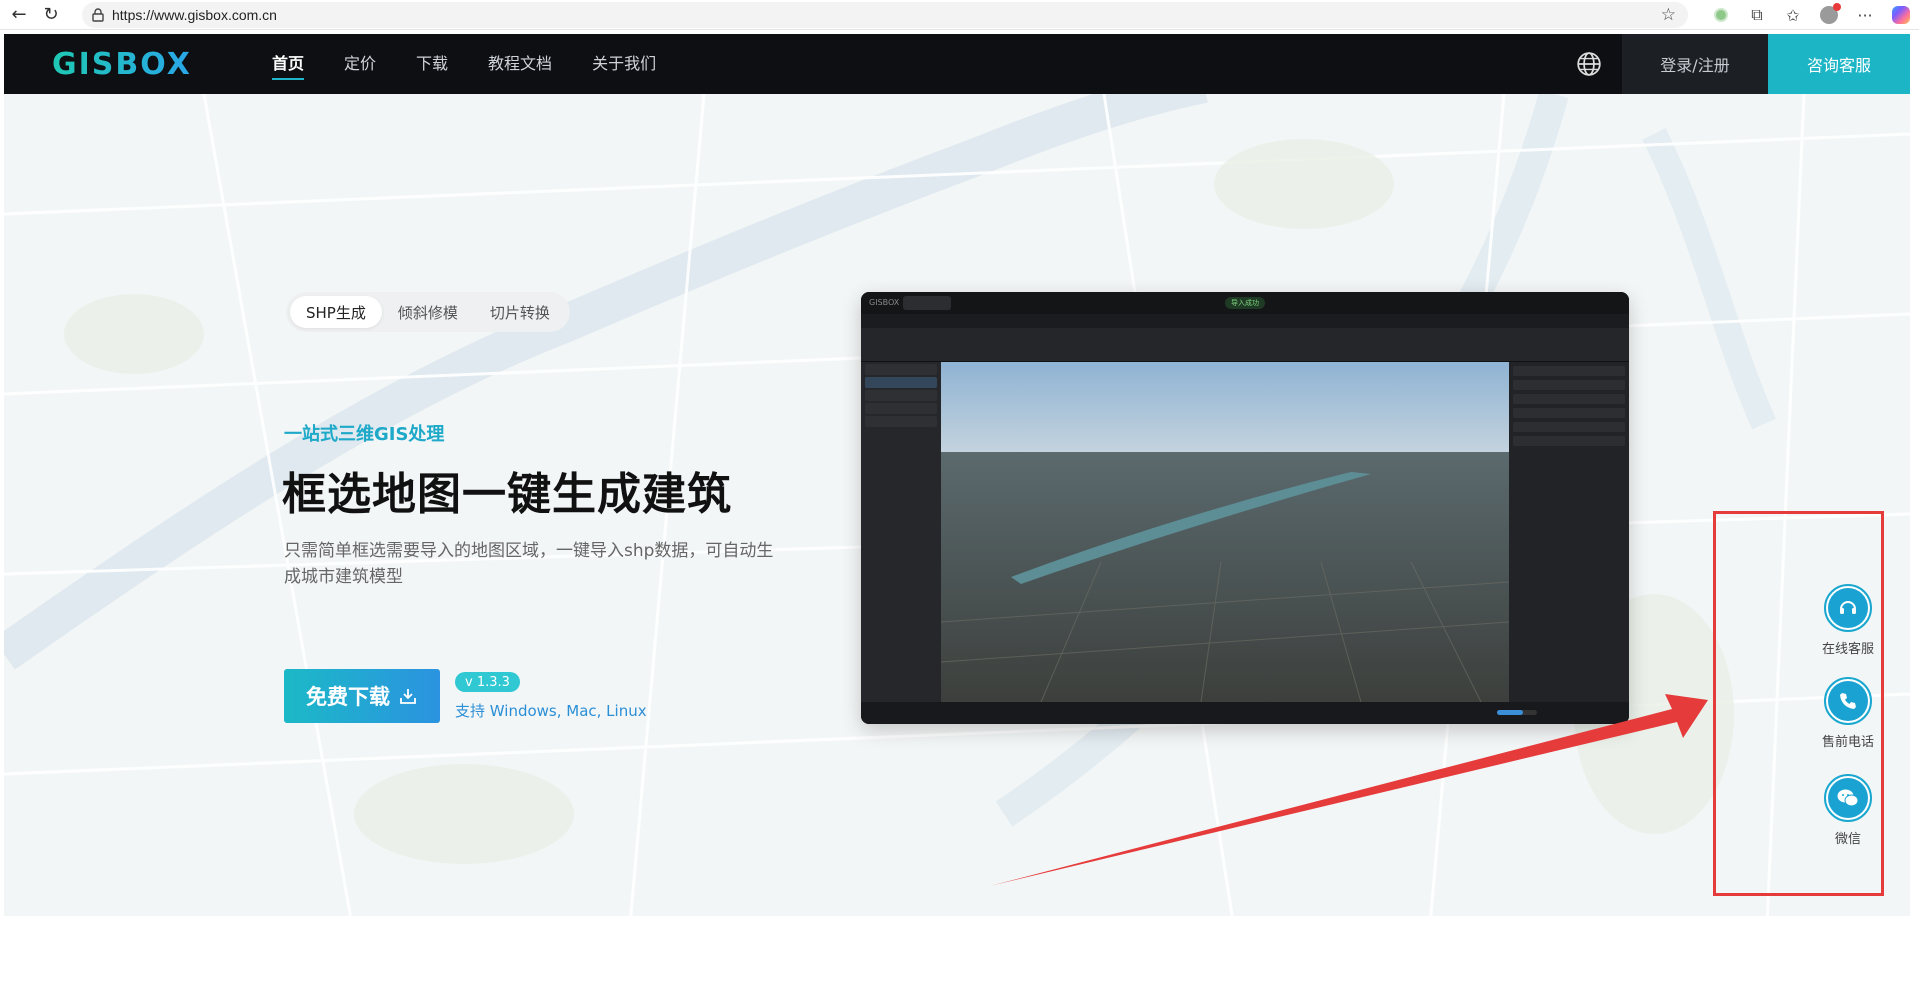 The width and height of the screenshot is (1919, 992). Describe the element at coordinates (1848, 701) in the screenshot. I see `phone-icon` at that location.